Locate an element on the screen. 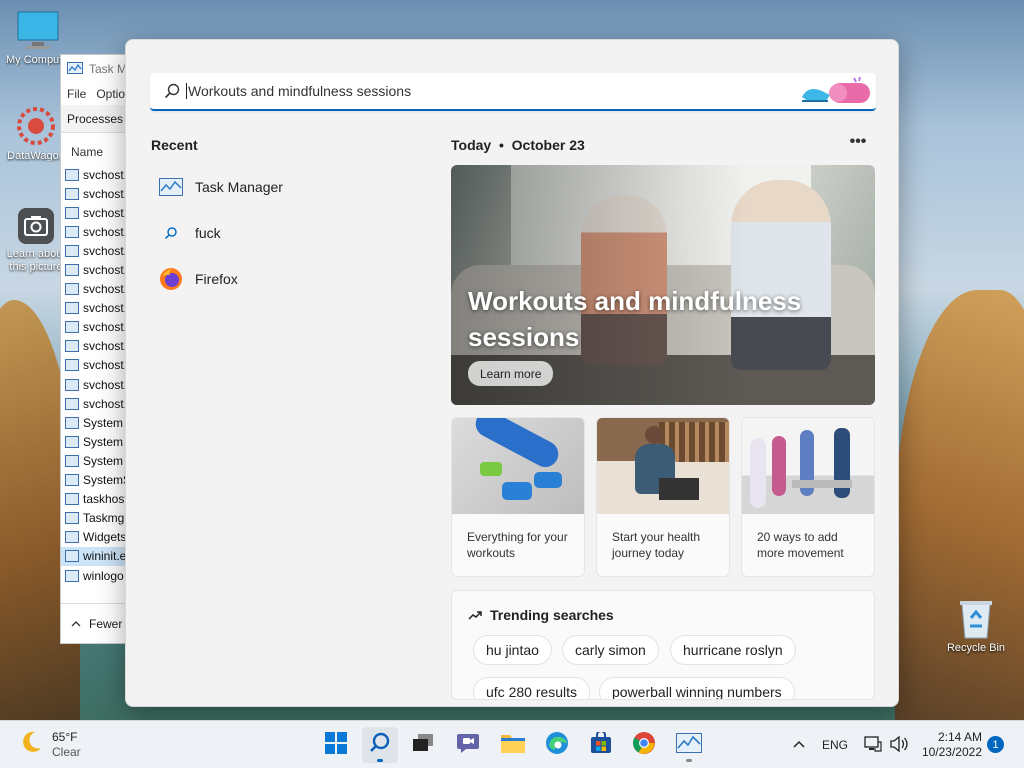  desktop-icon-learn-about-picture: Learn about this picture is located at coordinates (36, 240).